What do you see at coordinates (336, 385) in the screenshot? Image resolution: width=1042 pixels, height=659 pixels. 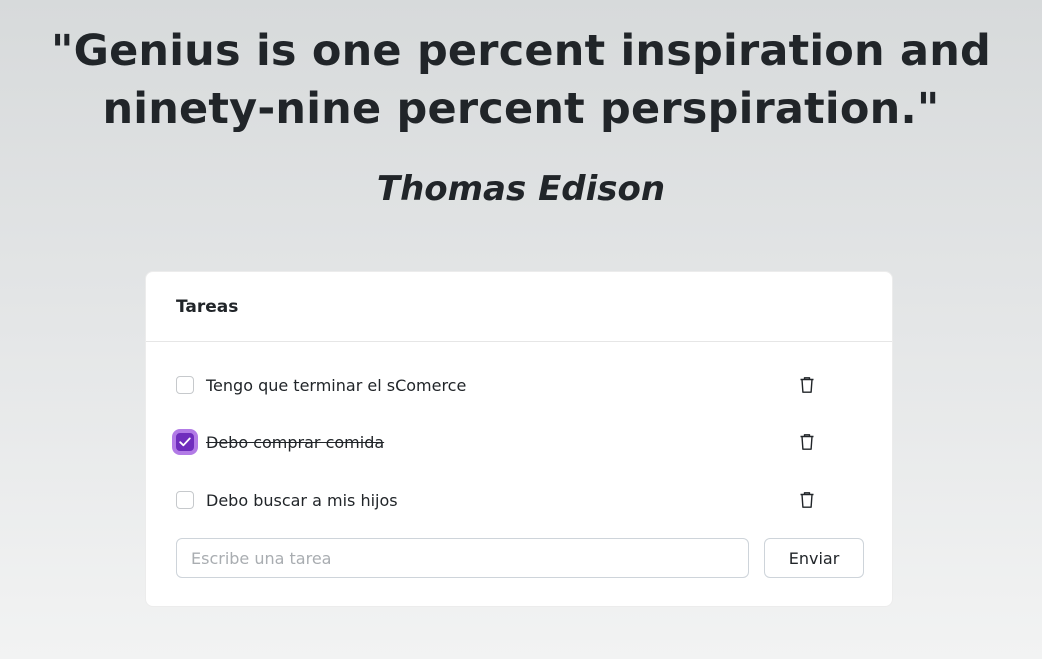 I see `task-label: Tengo que terminar el sComerce` at bounding box center [336, 385].